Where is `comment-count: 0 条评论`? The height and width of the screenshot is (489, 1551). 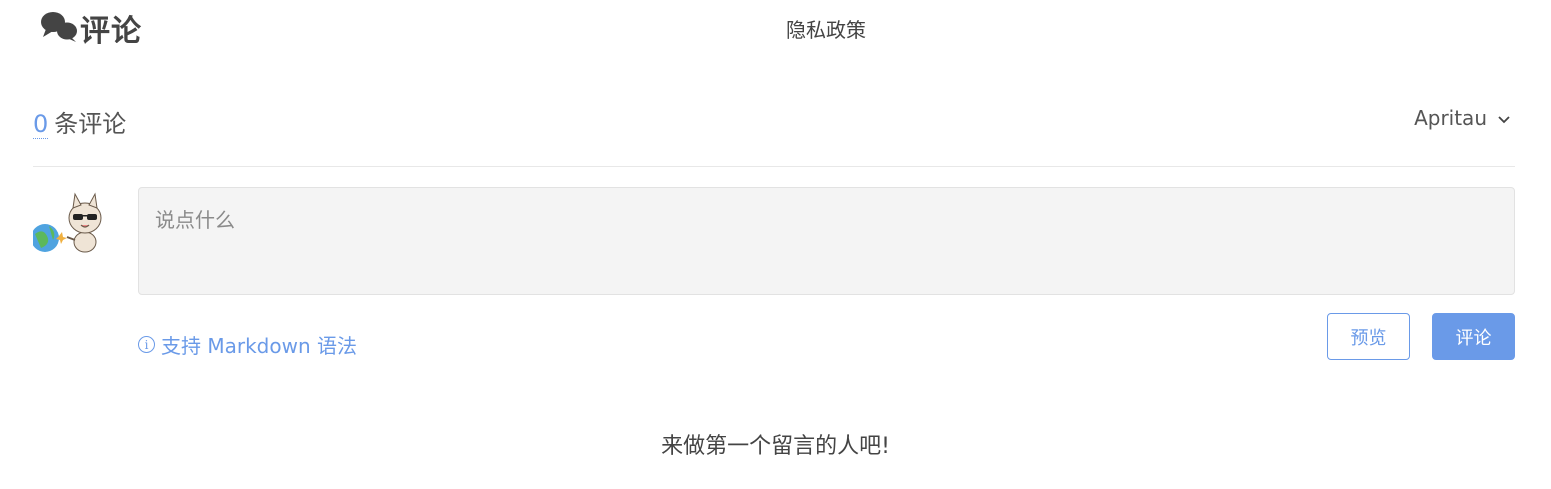
comment-count: 0 条评论 is located at coordinates (79, 121).